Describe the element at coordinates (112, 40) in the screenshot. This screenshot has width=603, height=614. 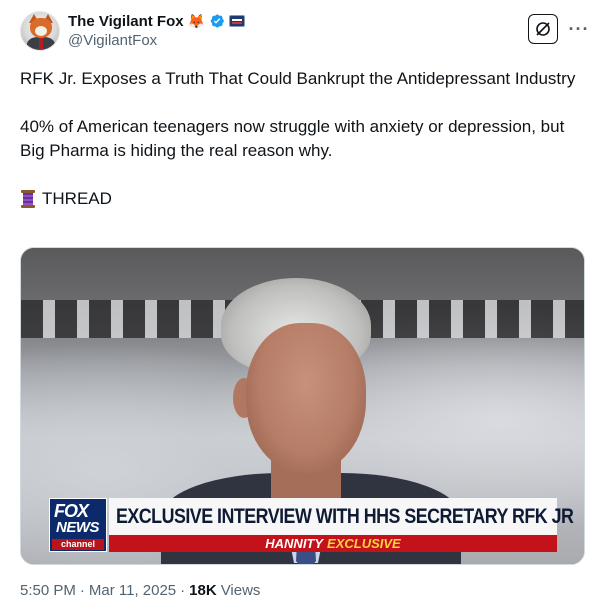
I see `author-handle: @VigilantFox` at that location.